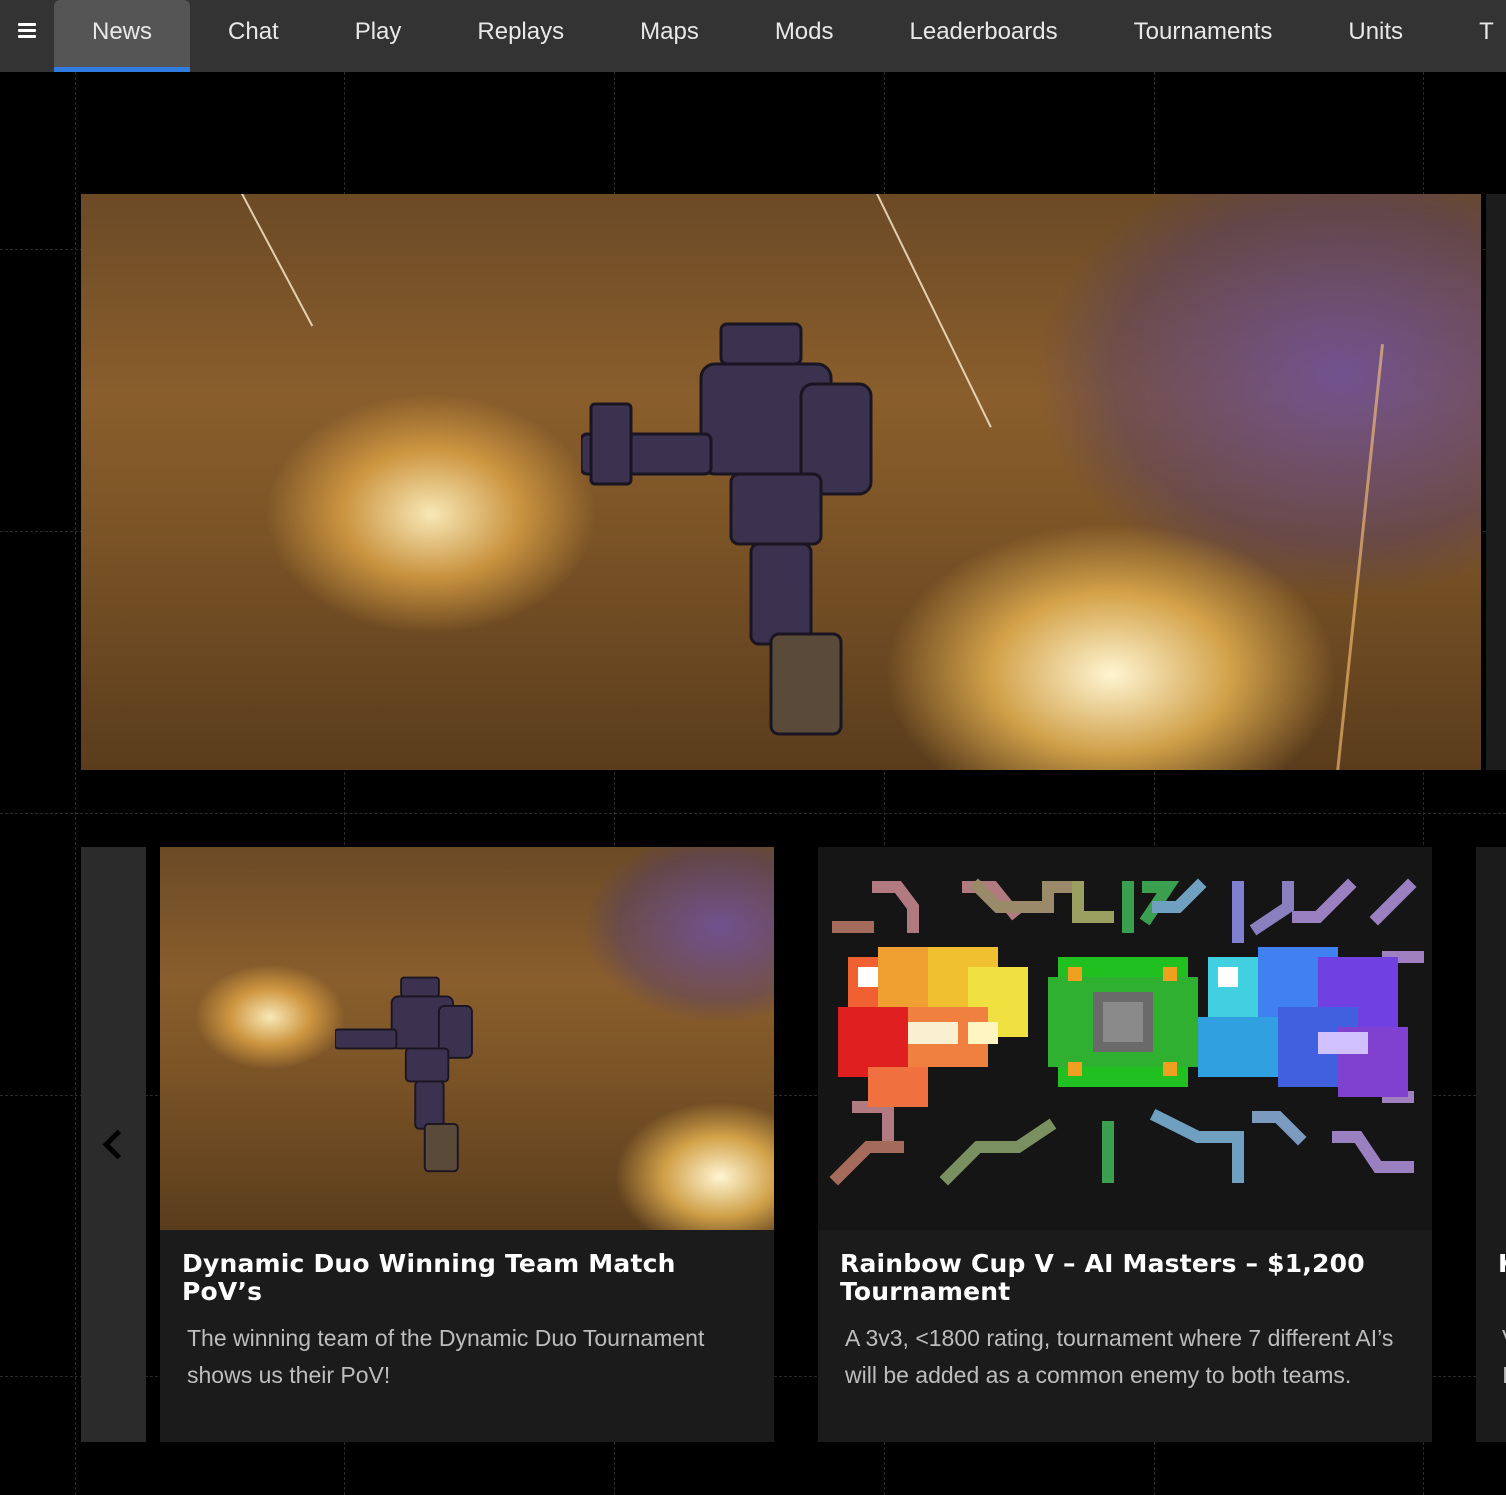 This screenshot has height=1495, width=1506. I want to click on tab-overflow: T, so click(1467, 36).